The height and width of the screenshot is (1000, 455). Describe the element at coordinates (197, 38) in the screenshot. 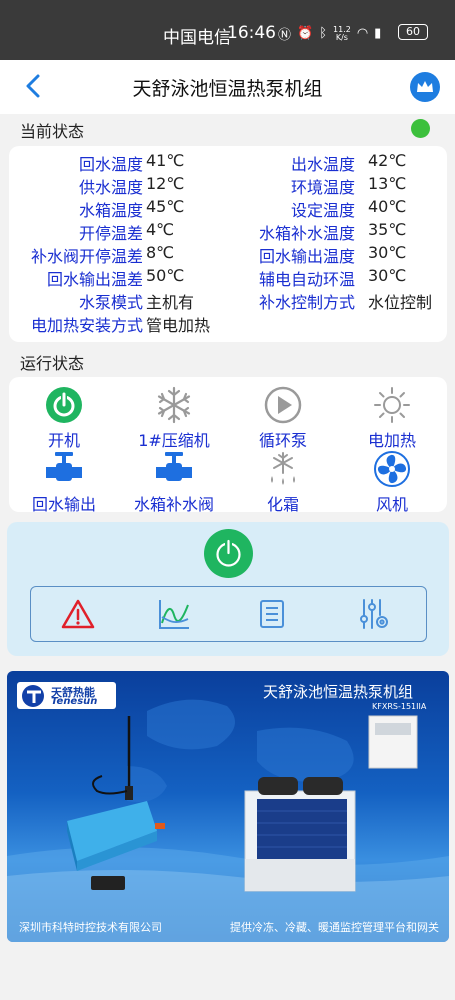

I see `carrier-name: 中国电信` at that location.